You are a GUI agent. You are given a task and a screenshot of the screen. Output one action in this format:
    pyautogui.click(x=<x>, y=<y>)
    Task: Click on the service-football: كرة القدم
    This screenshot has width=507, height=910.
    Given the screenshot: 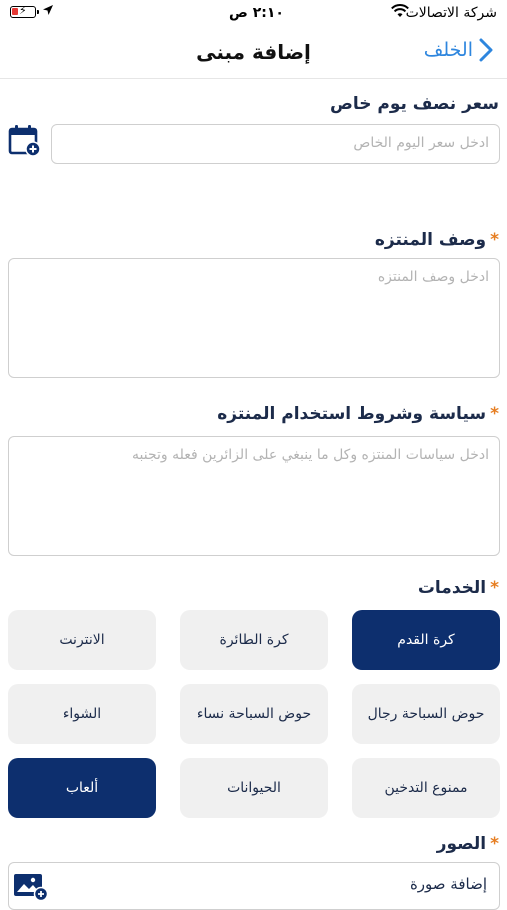 What is the action you would take?
    pyautogui.click(x=426, y=640)
    